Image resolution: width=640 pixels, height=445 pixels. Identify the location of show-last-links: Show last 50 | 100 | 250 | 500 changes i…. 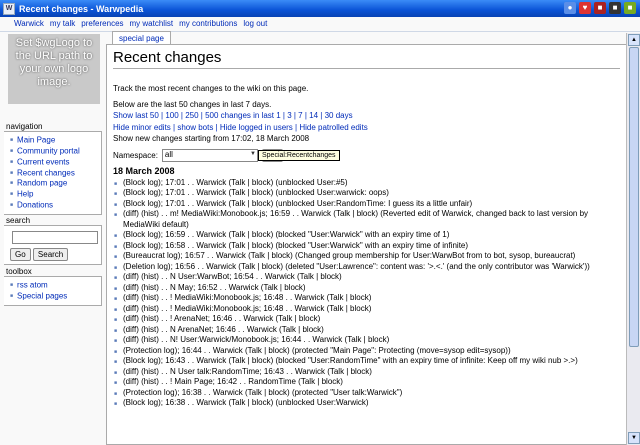
(366, 116).